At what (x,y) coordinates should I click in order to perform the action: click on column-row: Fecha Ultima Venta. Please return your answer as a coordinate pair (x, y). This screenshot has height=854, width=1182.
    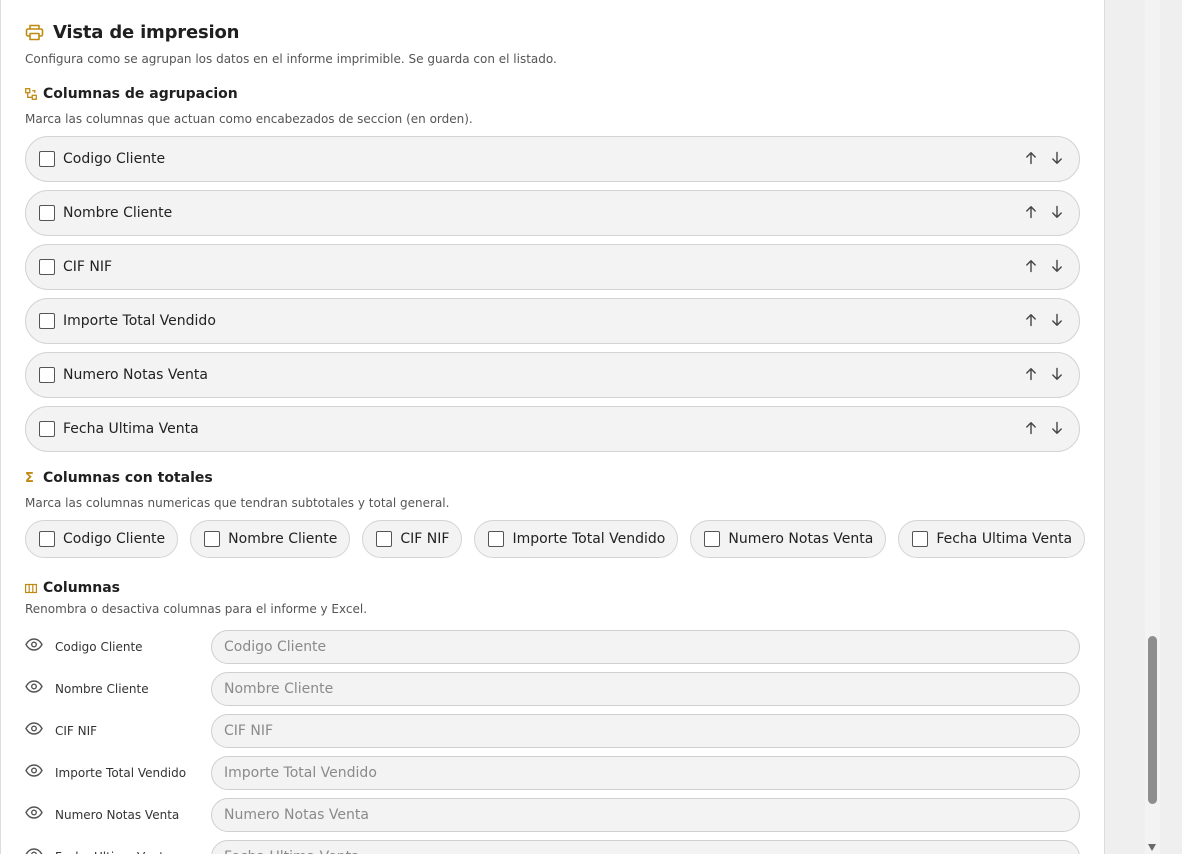
    Looking at the image, I should click on (552, 847).